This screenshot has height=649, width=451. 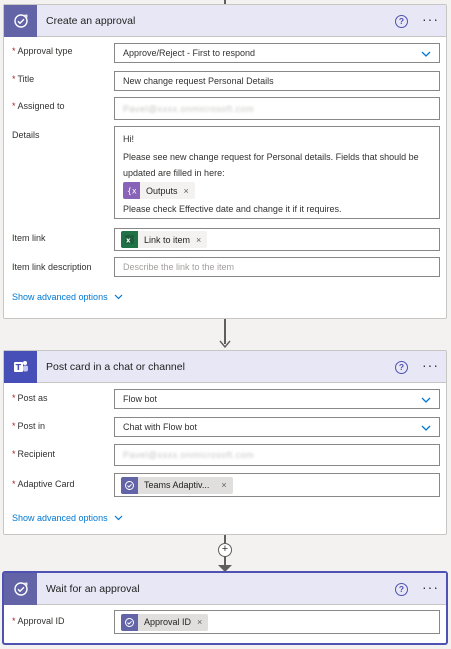 What do you see at coordinates (93, 588) in the screenshot?
I see `card-title: Wait for an approval` at bounding box center [93, 588].